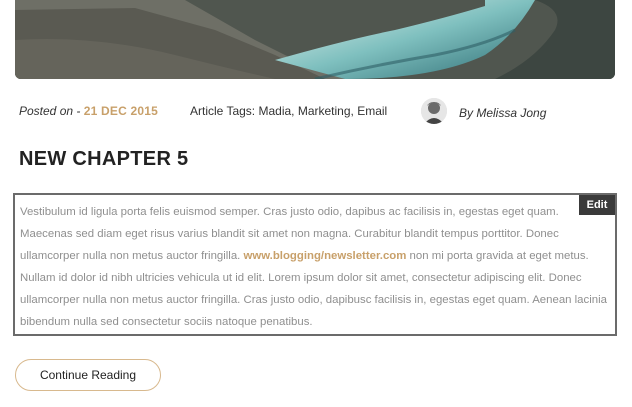 Image resolution: width=632 pixels, height=407 pixels. What do you see at coordinates (88, 375) in the screenshot?
I see `continue-reading-button: Continue Reading` at bounding box center [88, 375].